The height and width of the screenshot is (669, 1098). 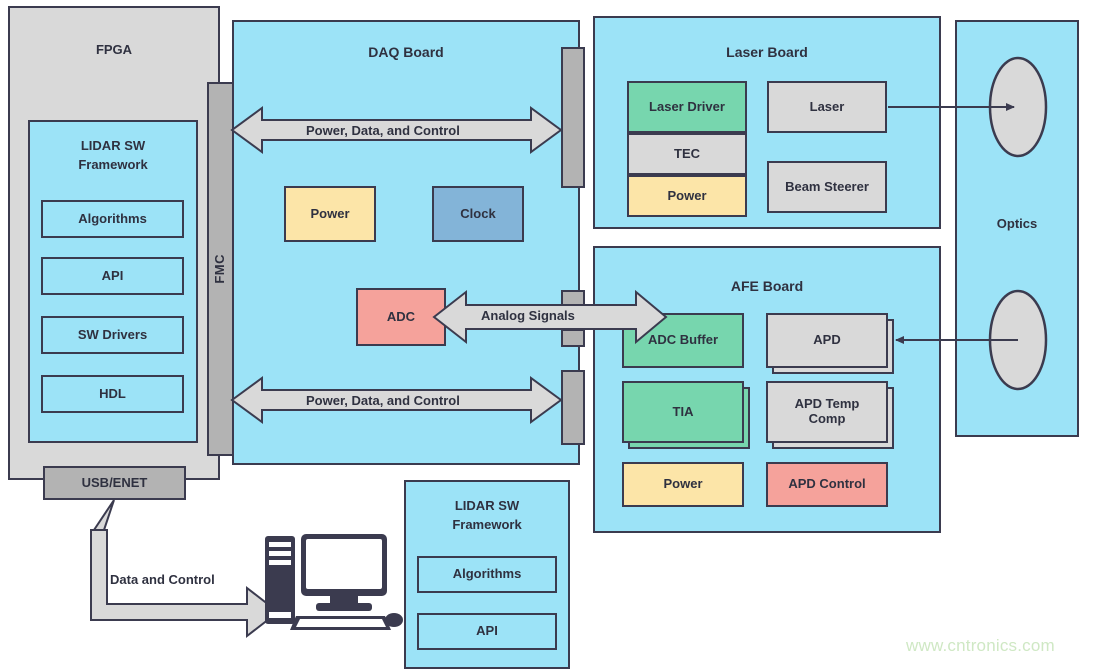 What do you see at coordinates (827, 340) in the screenshot?
I see `afe-chip-apd: APD` at bounding box center [827, 340].